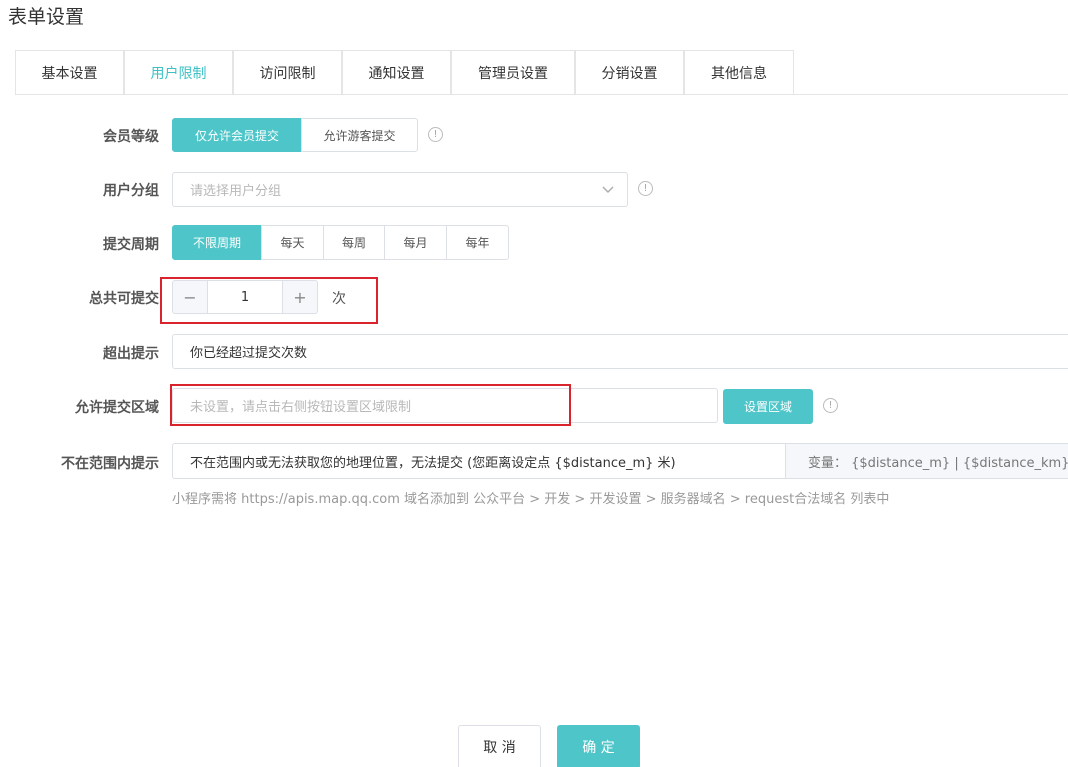 The image size is (1068, 767). I want to click on set-area-button: 设置区域, so click(768, 406).